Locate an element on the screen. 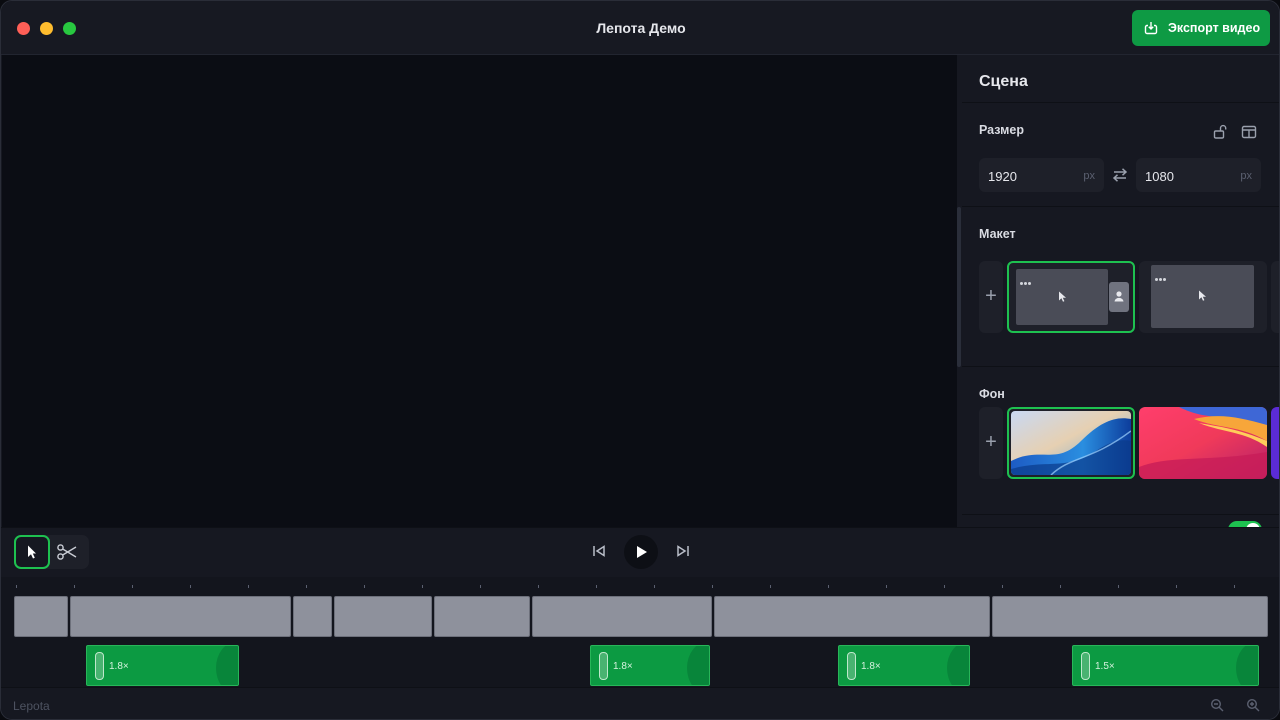  select-tool-button is located at coordinates (32, 552).